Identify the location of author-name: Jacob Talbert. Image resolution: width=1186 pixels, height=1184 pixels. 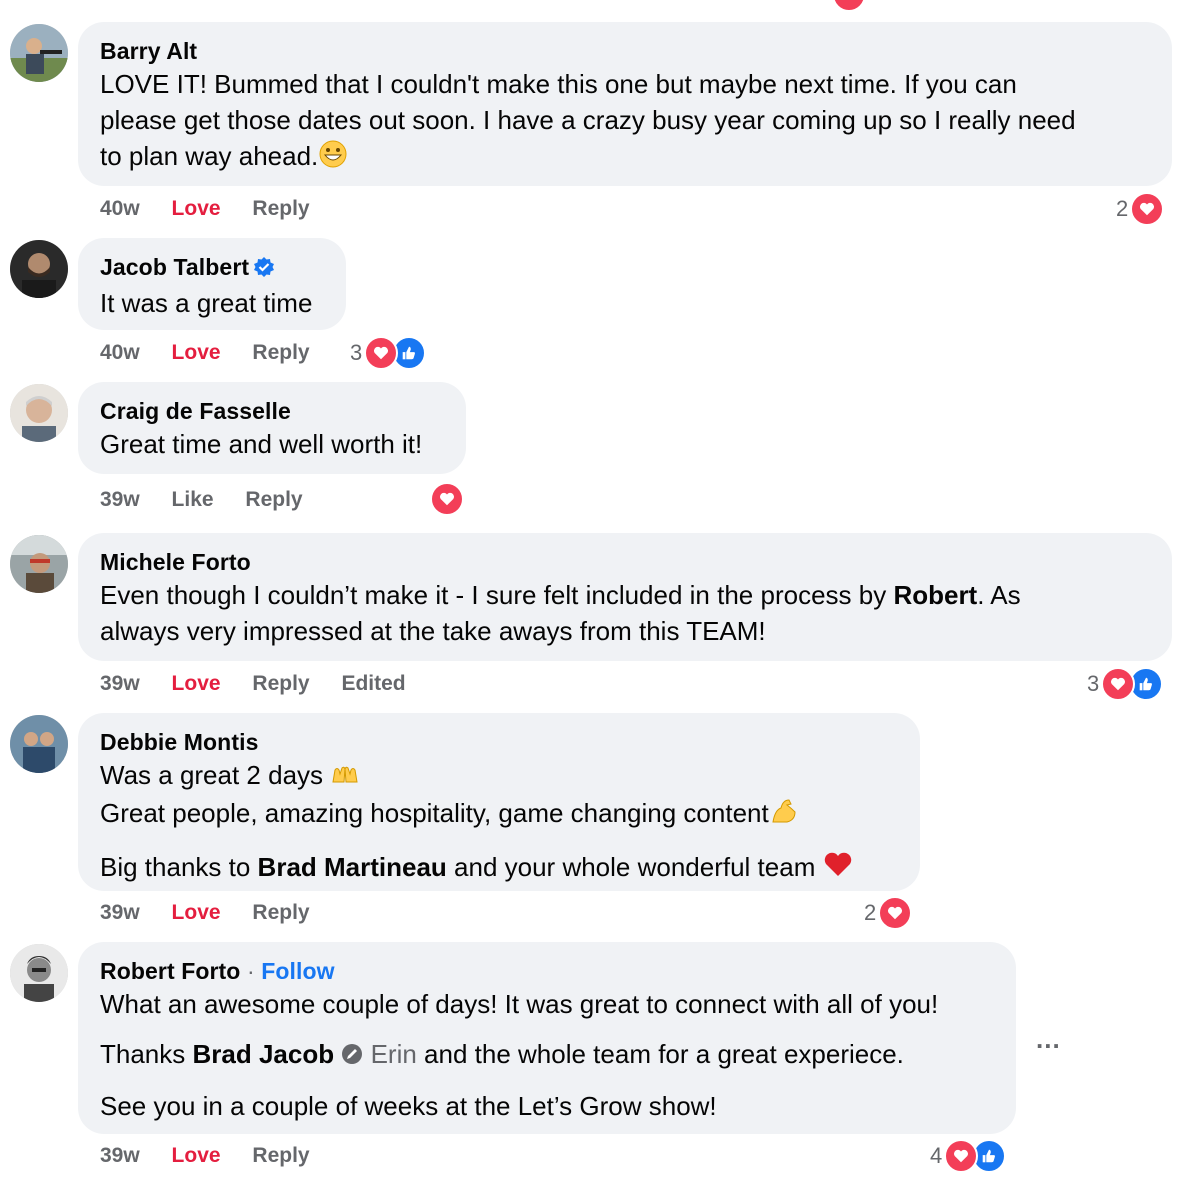
(174, 267).